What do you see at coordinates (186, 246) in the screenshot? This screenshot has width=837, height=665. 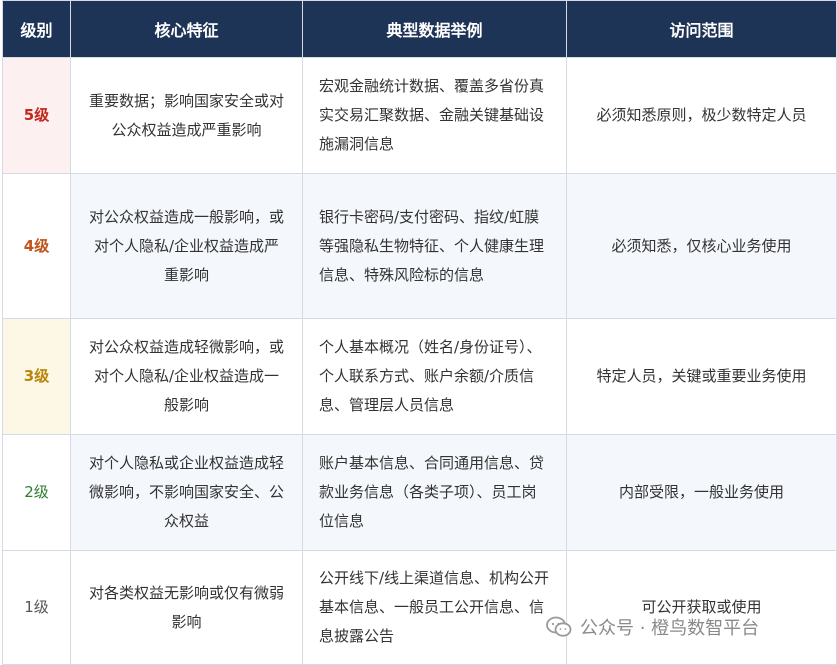 I see `feature-cell: 对公众权益造成一般影响，或对个人隐私/企业权益造成严重影响` at bounding box center [186, 246].